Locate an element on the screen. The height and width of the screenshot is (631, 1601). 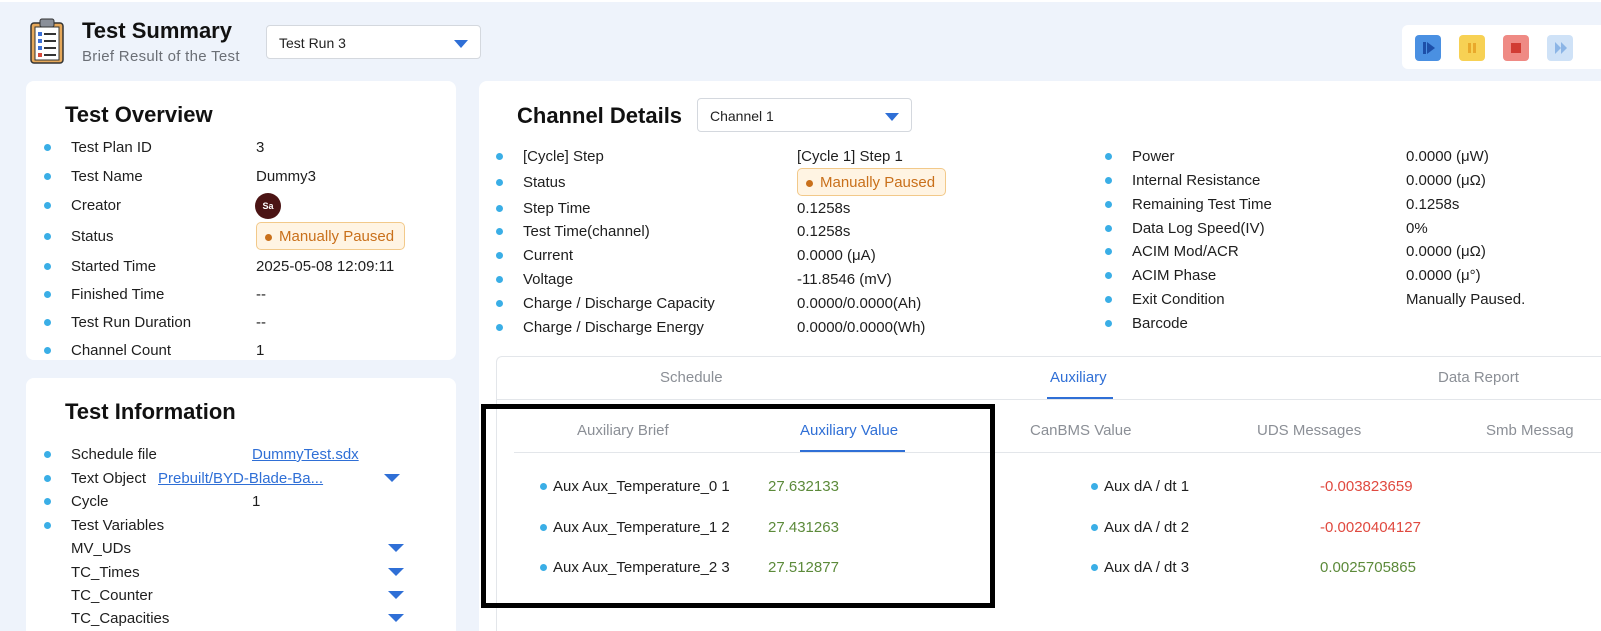
tab-schedule: Schedule is located at coordinates (691, 377).